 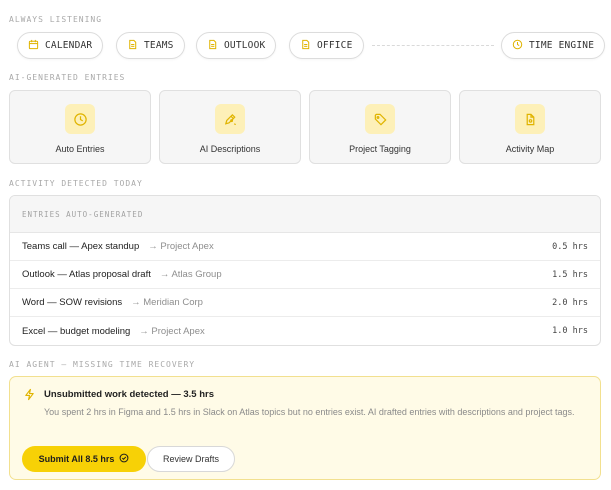 I want to click on chip-teams: TEAMS, so click(x=150, y=45).